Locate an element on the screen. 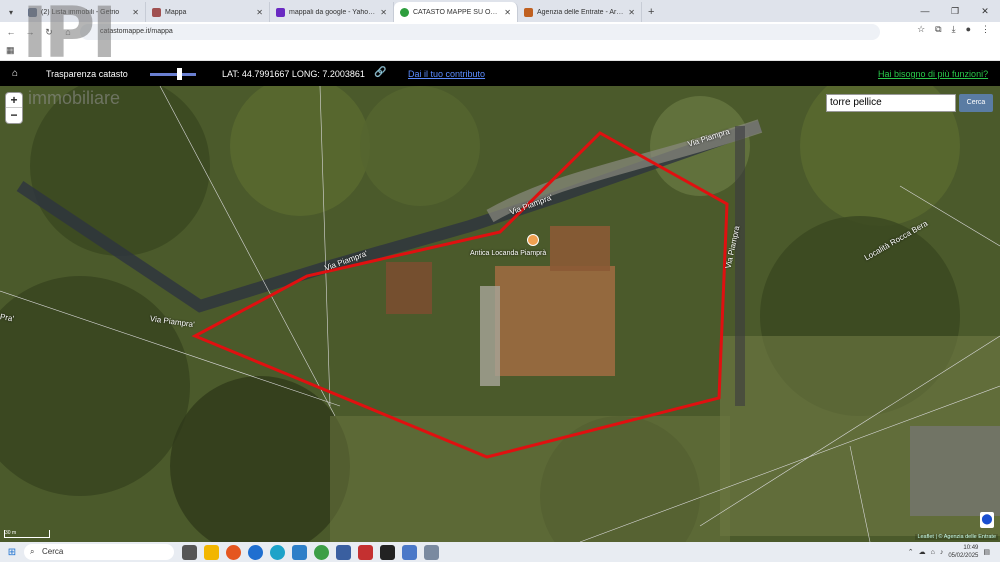 The image size is (1000, 562). reload-icon: ↻ is located at coordinates (49, 32).